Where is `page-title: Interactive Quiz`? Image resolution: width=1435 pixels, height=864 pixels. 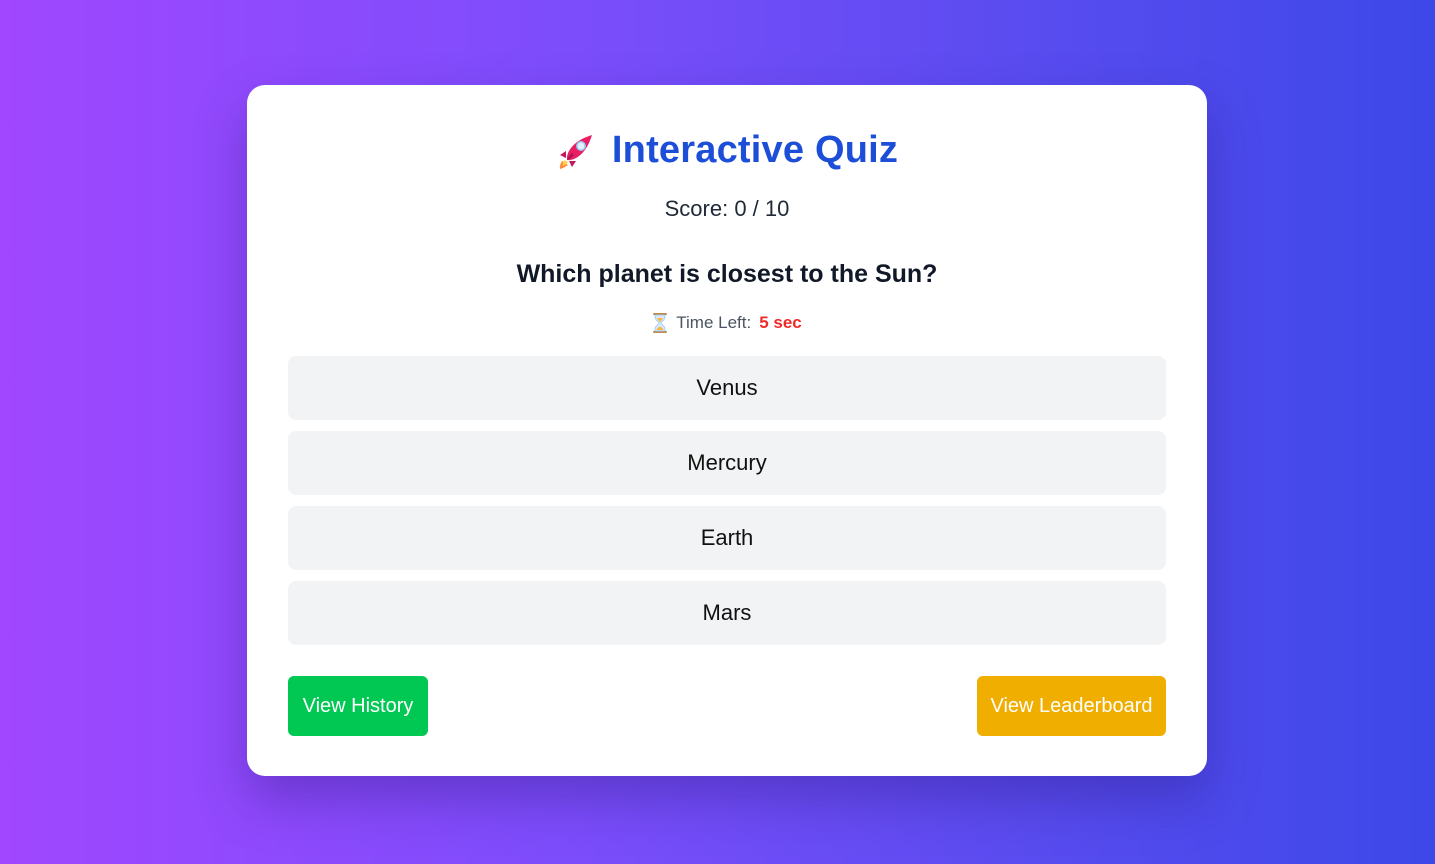
page-title: Interactive Quiz is located at coordinates (755, 150).